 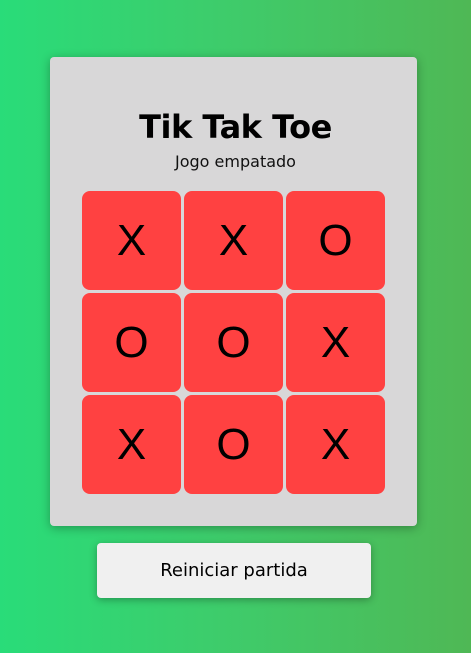 What do you see at coordinates (235, 161) in the screenshot?
I see `game-status: Jogo empatado` at bounding box center [235, 161].